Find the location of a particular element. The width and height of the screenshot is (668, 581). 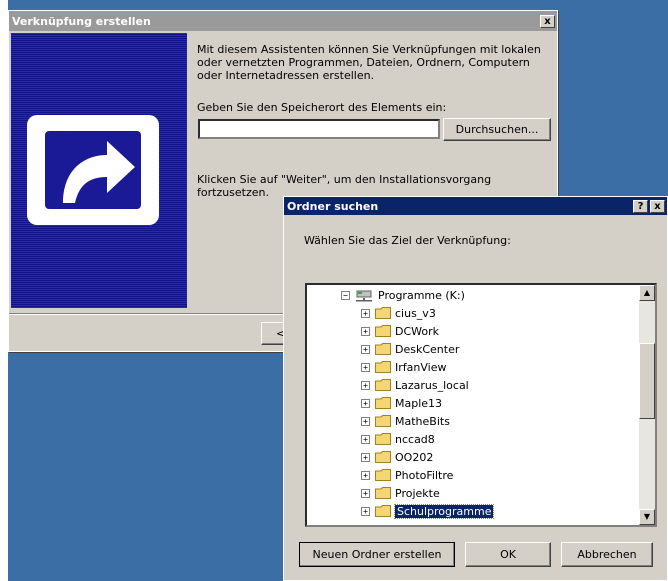

tree-item-deskcenter: + DeskCenter is located at coordinates (410, 349).